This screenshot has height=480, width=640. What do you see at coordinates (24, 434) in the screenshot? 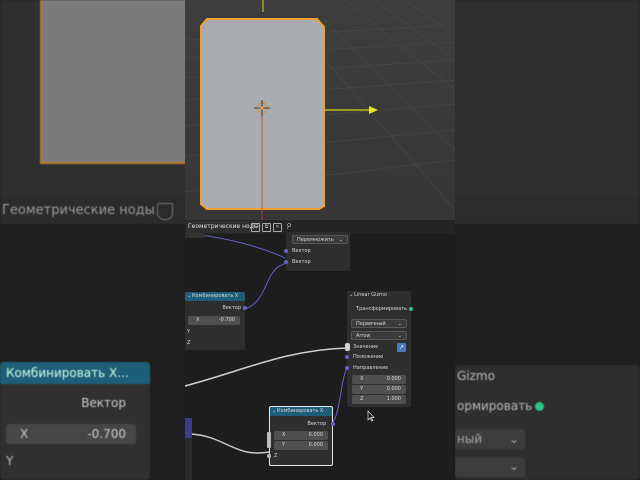
I see `bg-x-key: X` at bounding box center [24, 434].